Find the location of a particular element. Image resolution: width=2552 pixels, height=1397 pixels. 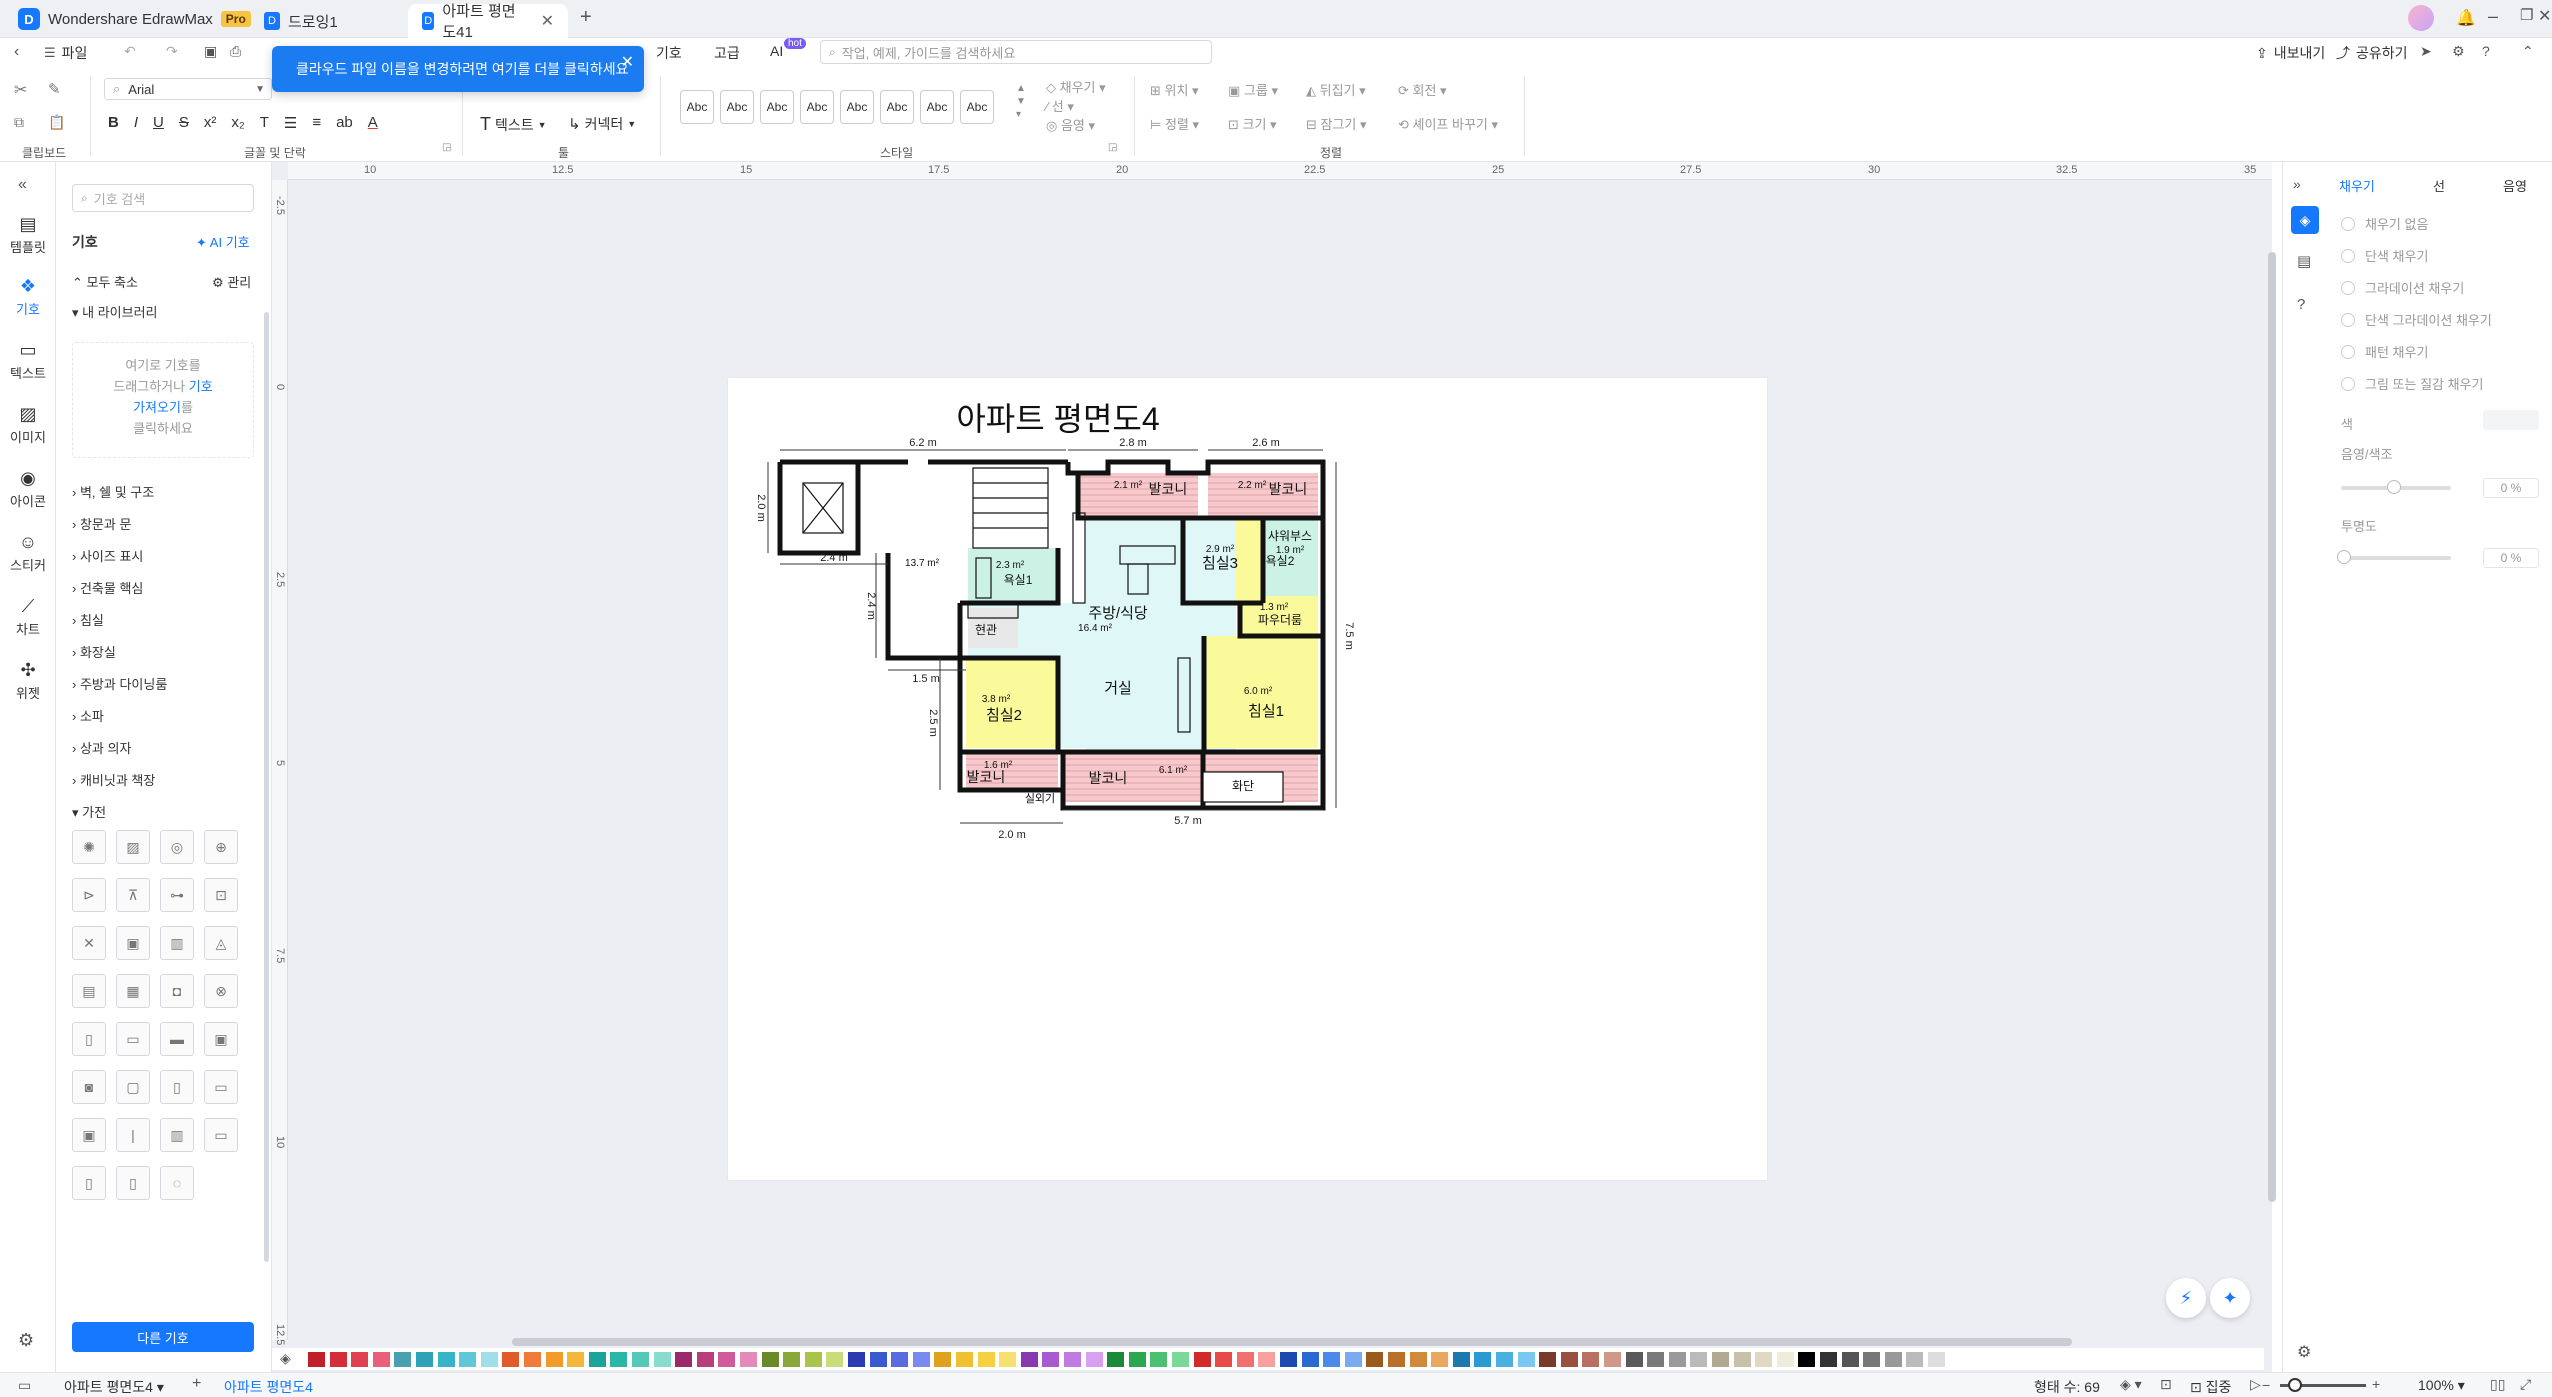

nav-widget: ✣ 위젯 is located at coordinates (28, 681).